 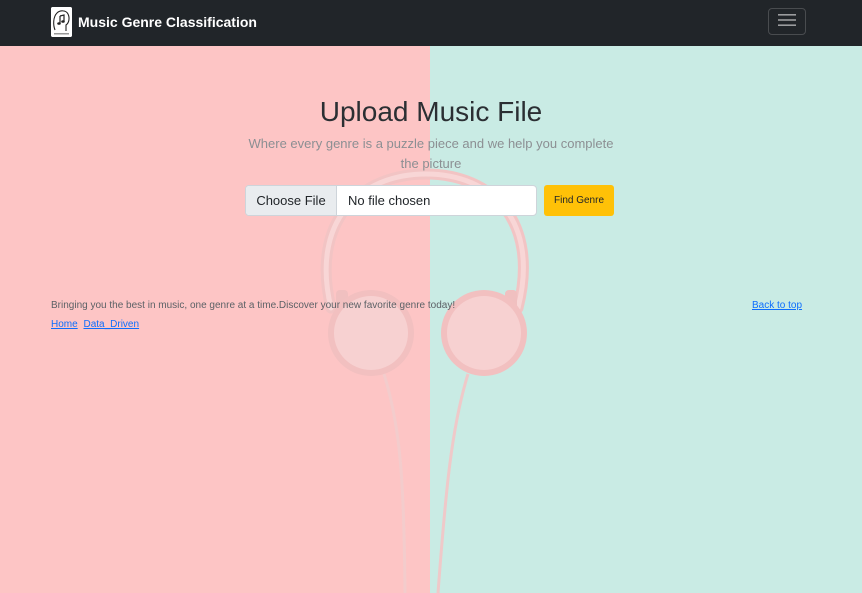 I want to click on file-status-text: No file chosen, so click(x=389, y=200).